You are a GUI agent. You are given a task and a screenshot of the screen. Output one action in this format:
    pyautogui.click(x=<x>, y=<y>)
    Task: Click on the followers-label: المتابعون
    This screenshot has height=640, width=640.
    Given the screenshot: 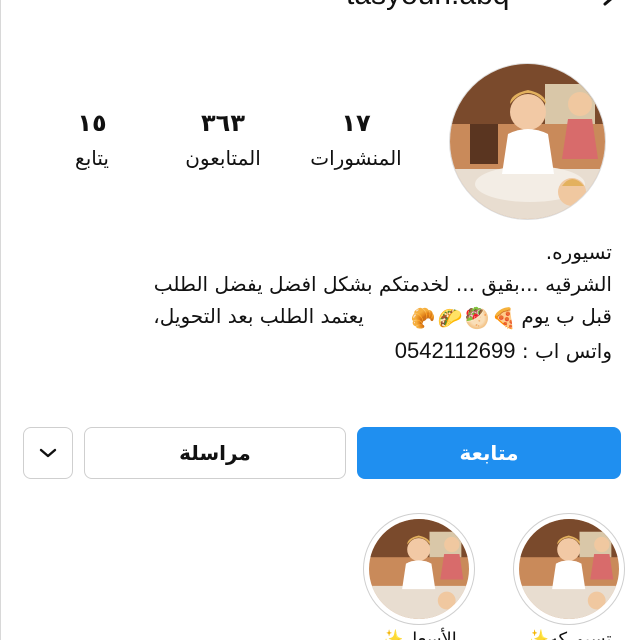 What is the action you would take?
    pyautogui.click(x=223, y=158)
    